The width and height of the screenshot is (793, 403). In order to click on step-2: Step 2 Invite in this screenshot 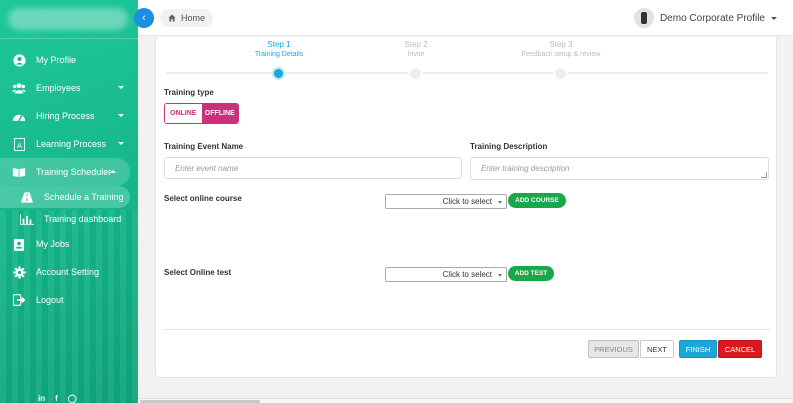, I will do `click(416, 60)`.